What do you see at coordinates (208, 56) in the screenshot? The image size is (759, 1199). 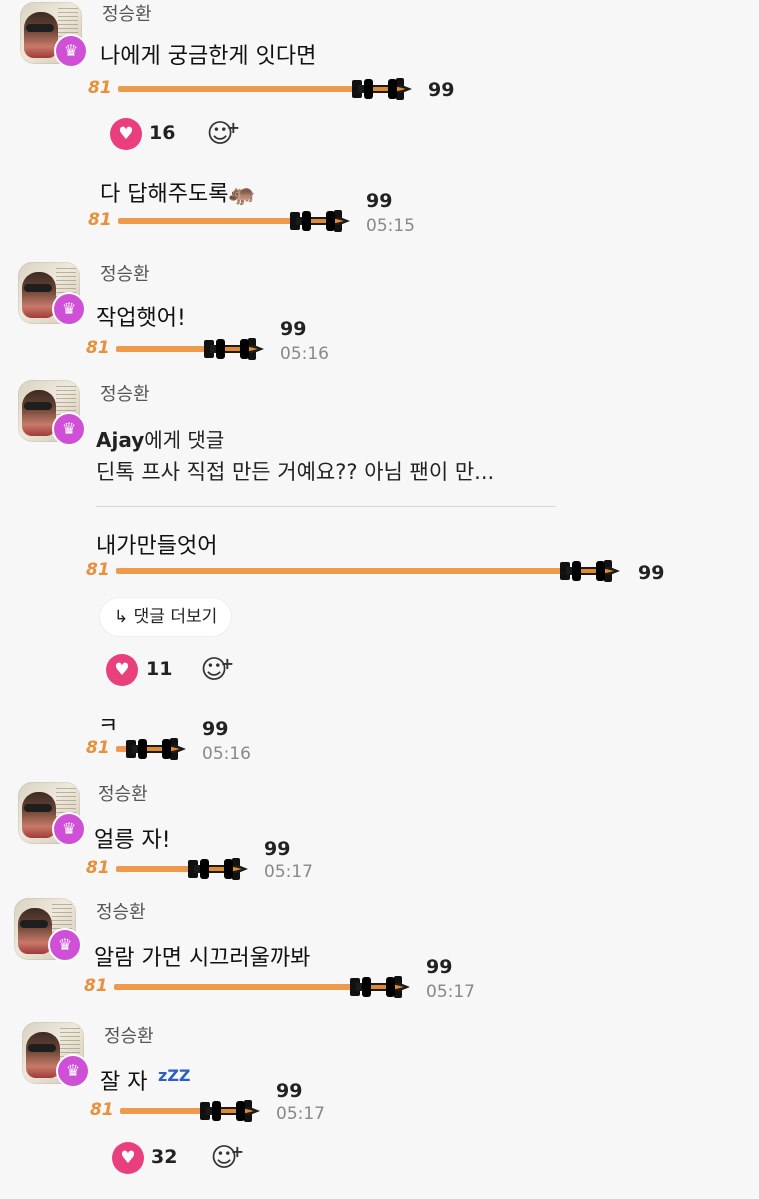 I see `message-text: 나에게 궁금한게 잇다면` at bounding box center [208, 56].